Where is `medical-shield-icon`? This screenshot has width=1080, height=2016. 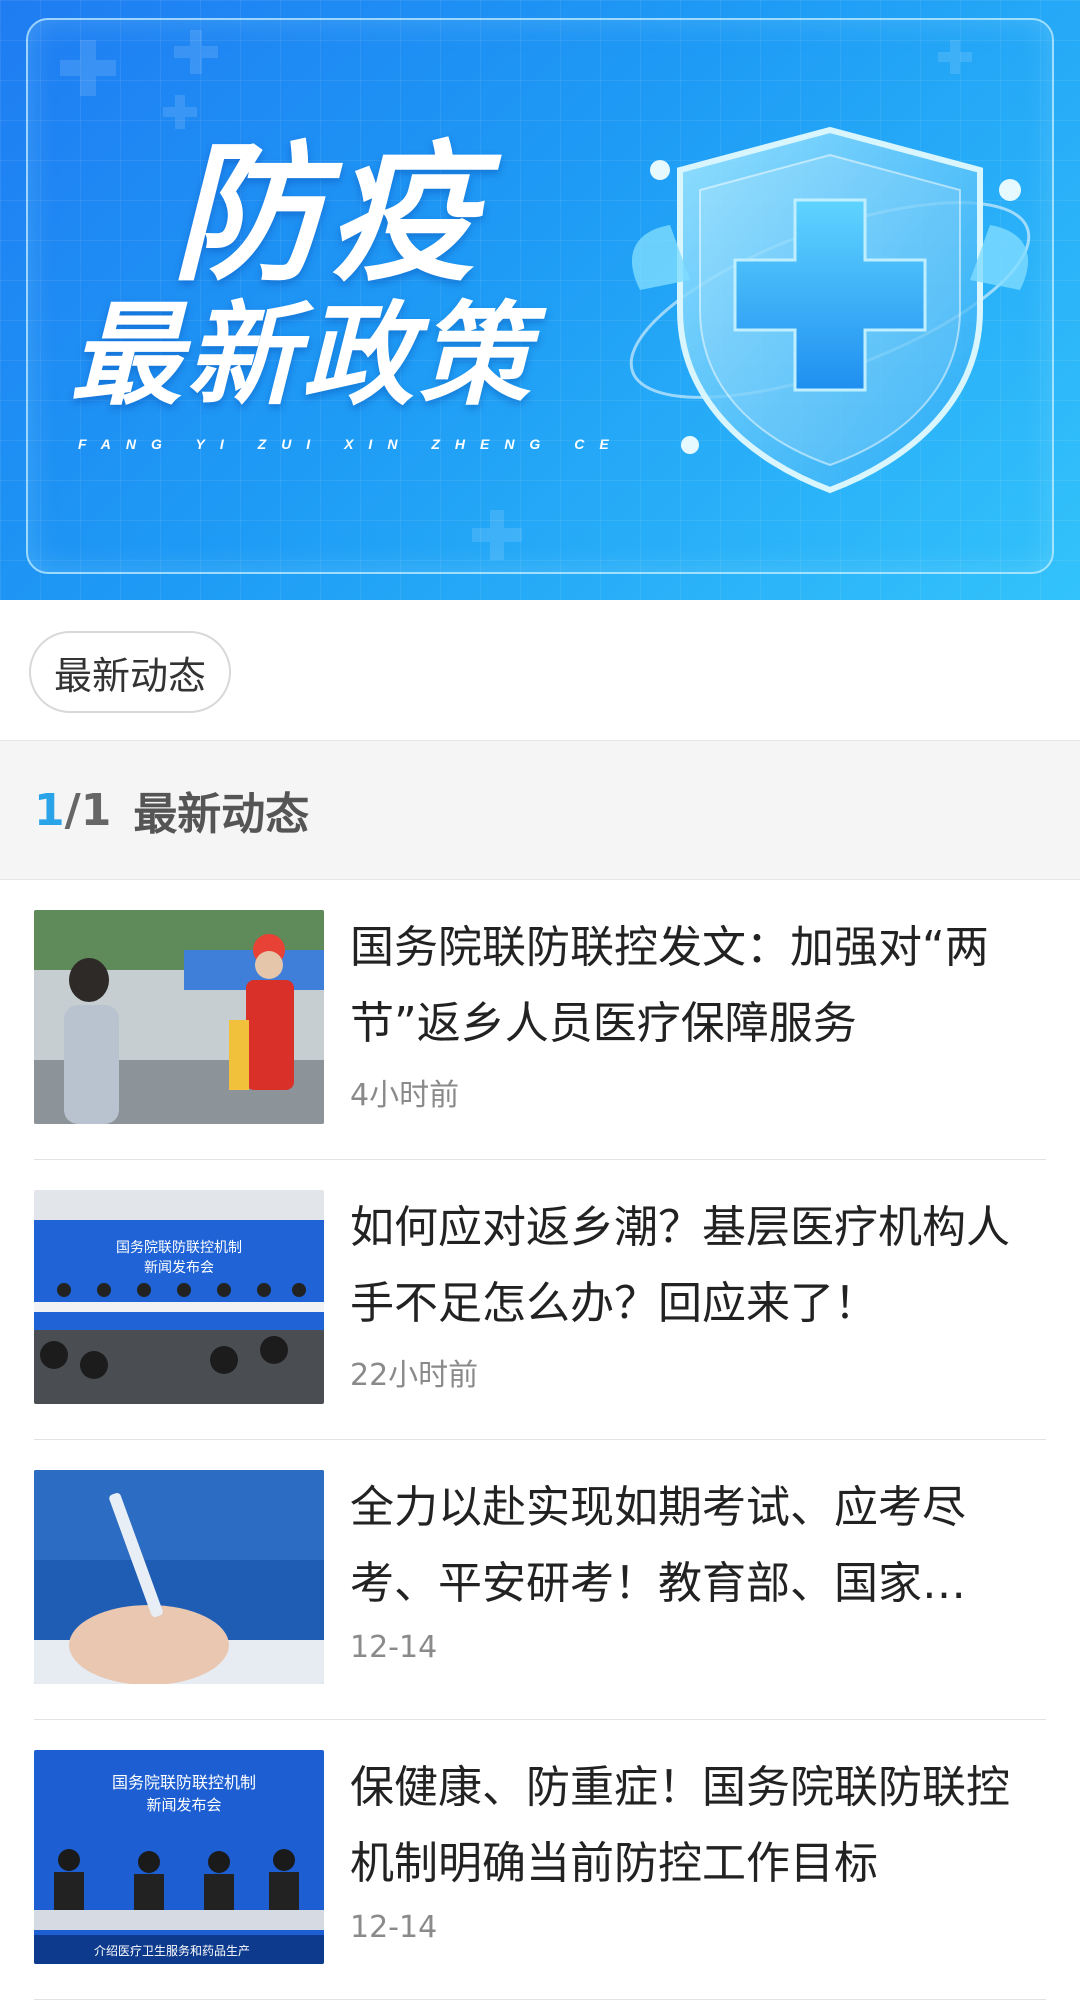
medical-shield-icon is located at coordinates (830, 310).